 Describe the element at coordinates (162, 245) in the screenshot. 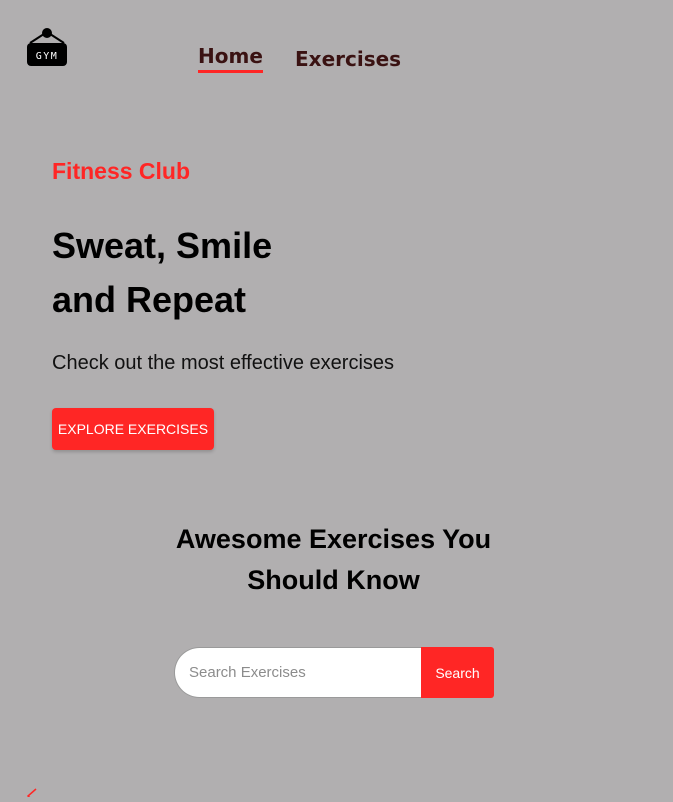

I see `hero-title-line-1: Sweat, Smile` at that location.